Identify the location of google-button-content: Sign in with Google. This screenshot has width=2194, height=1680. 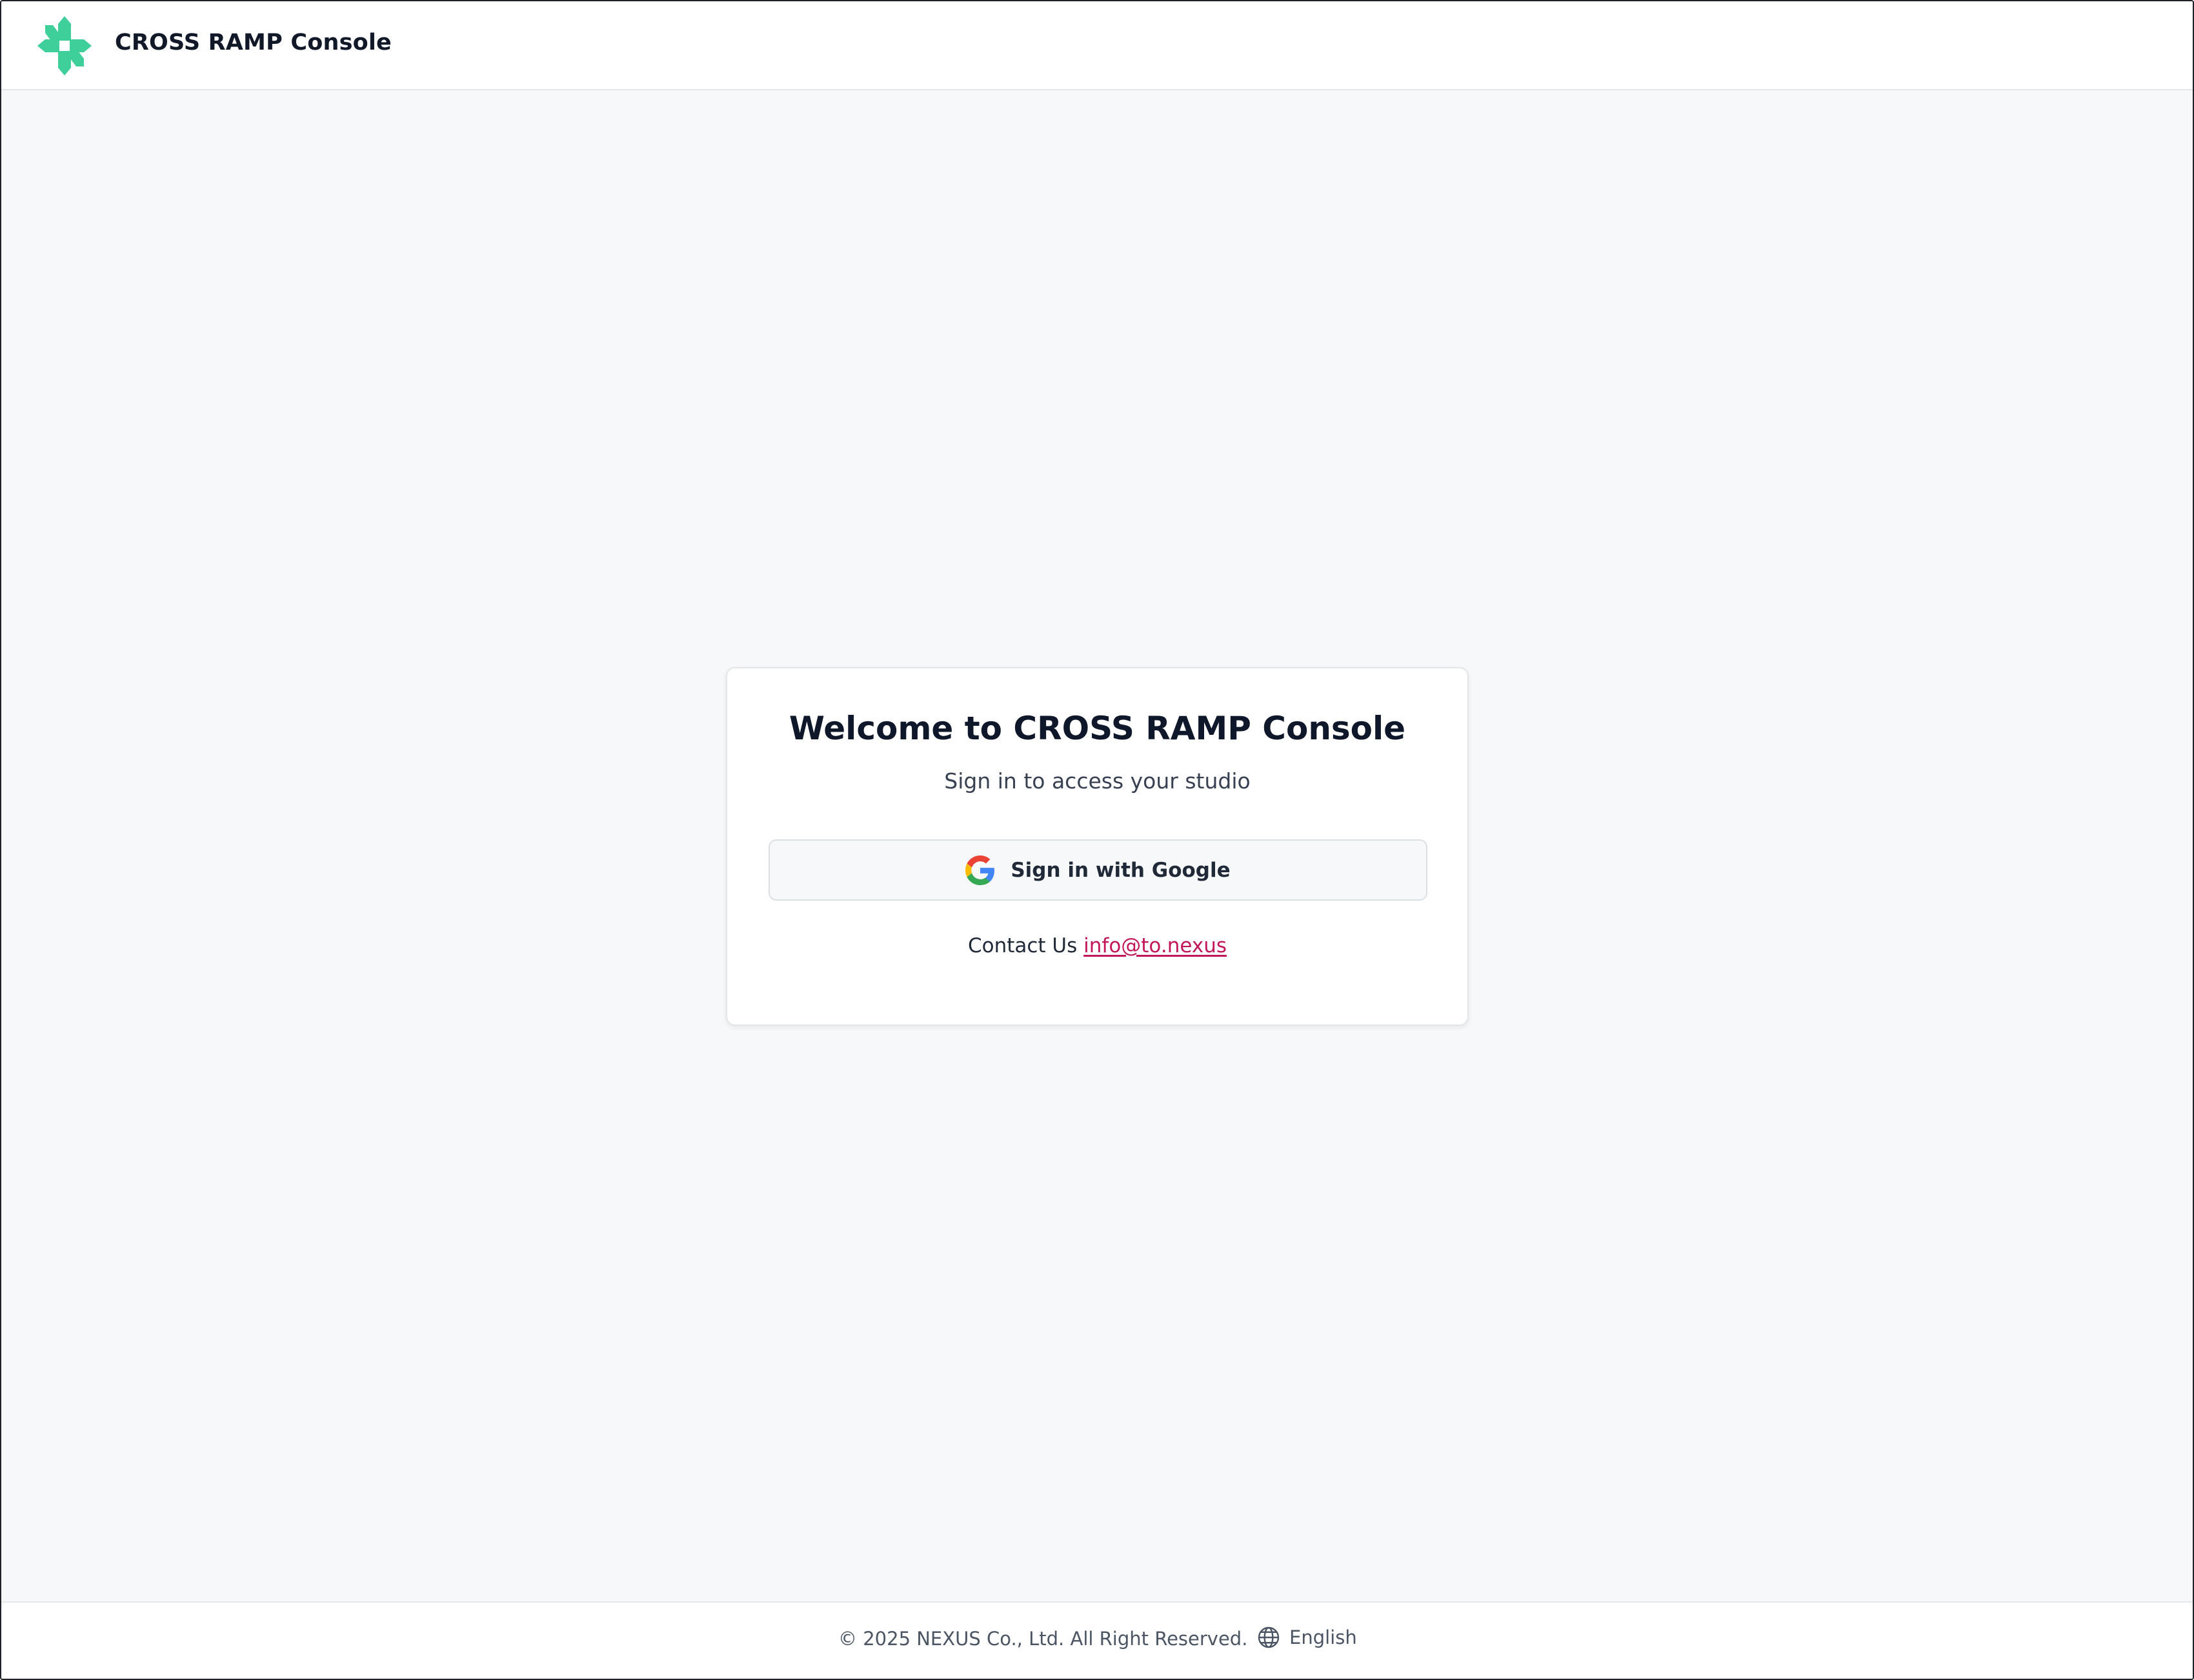
(1098, 870).